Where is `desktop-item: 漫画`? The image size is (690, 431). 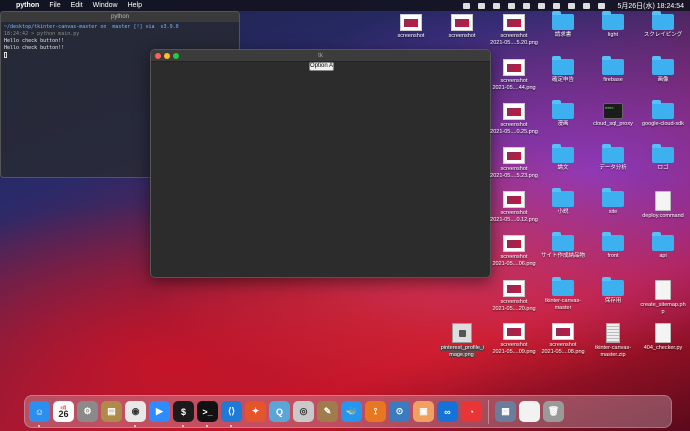
desktop-item: 漫画 is located at coordinates (563, 114).